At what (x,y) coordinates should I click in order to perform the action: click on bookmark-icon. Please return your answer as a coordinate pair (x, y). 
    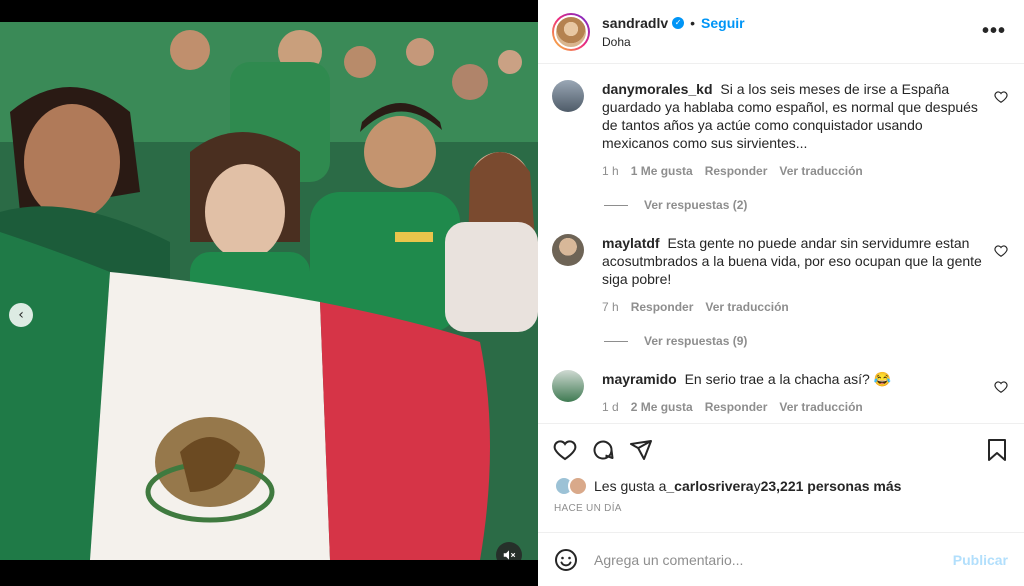
    Looking at the image, I should click on (997, 449).